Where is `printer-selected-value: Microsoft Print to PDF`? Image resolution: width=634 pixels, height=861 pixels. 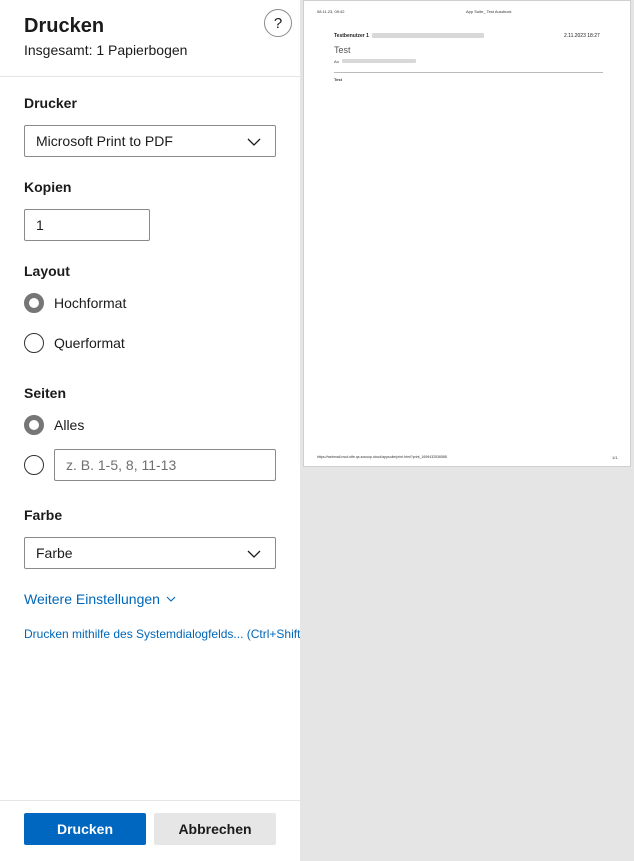
printer-selected-value: Microsoft Print to PDF is located at coordinates (104, 141).